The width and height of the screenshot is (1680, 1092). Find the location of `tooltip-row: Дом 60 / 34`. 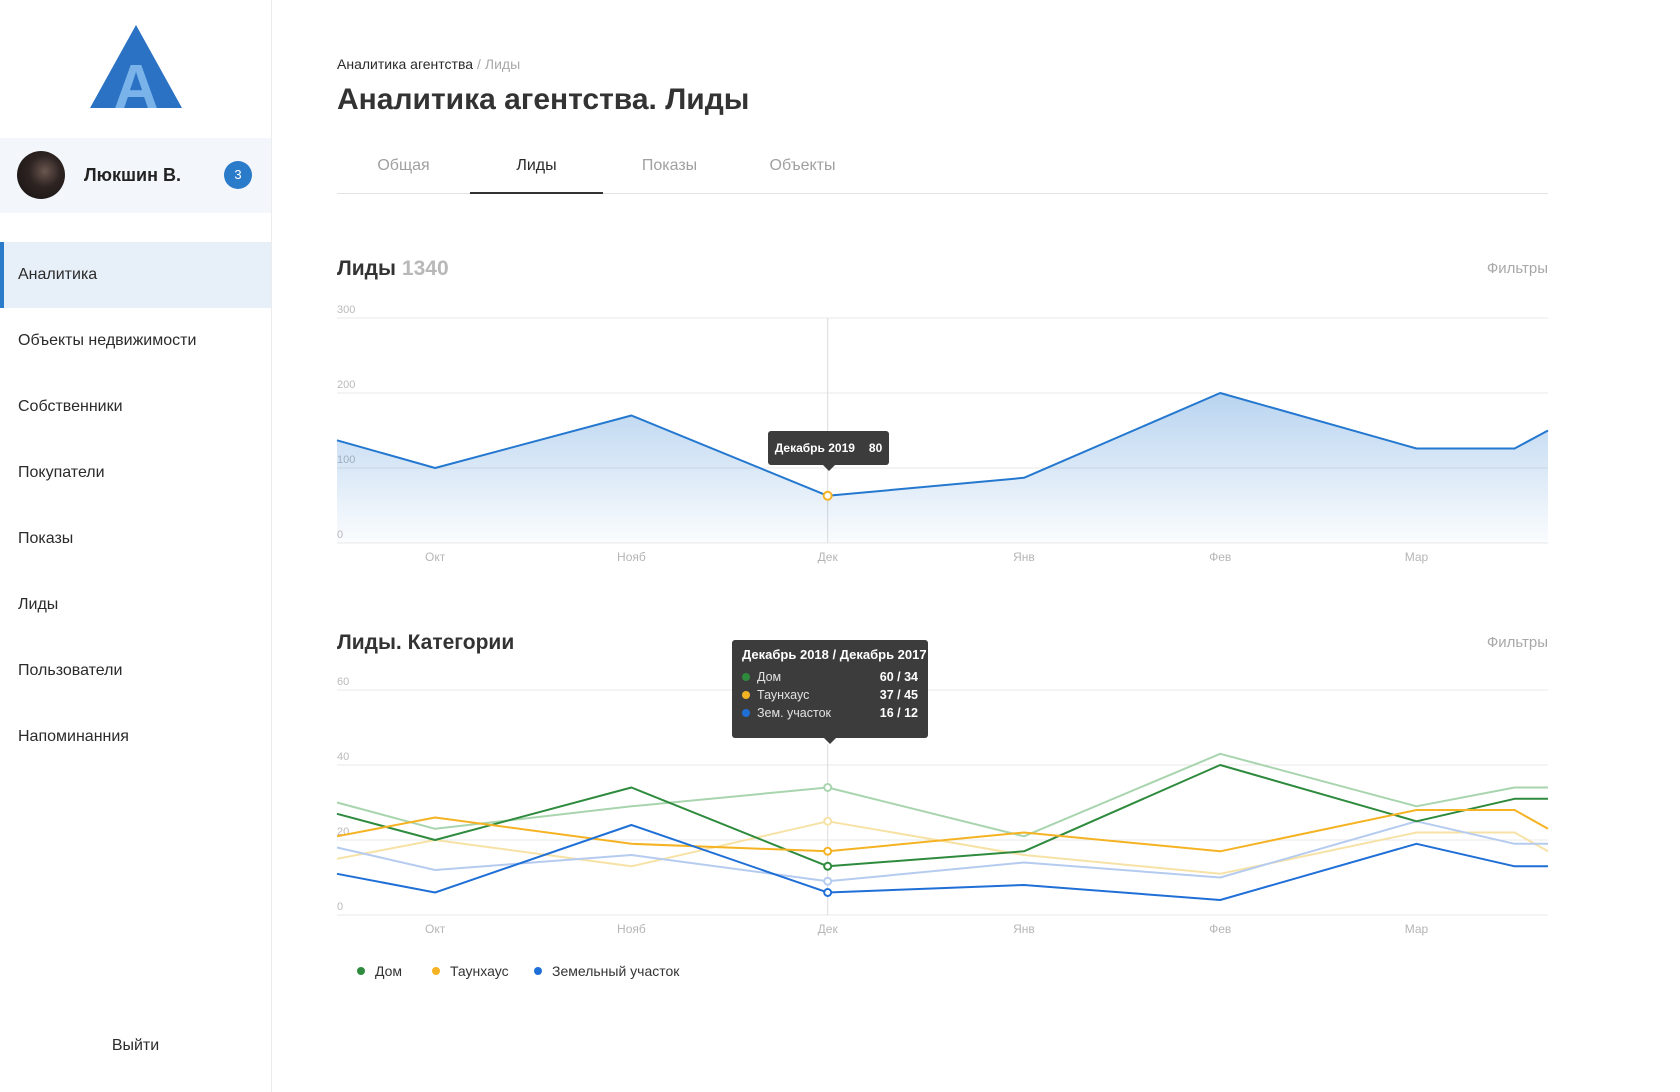

tooltip-row: Дом 60 / 34 is located at coordinates (830, 677).